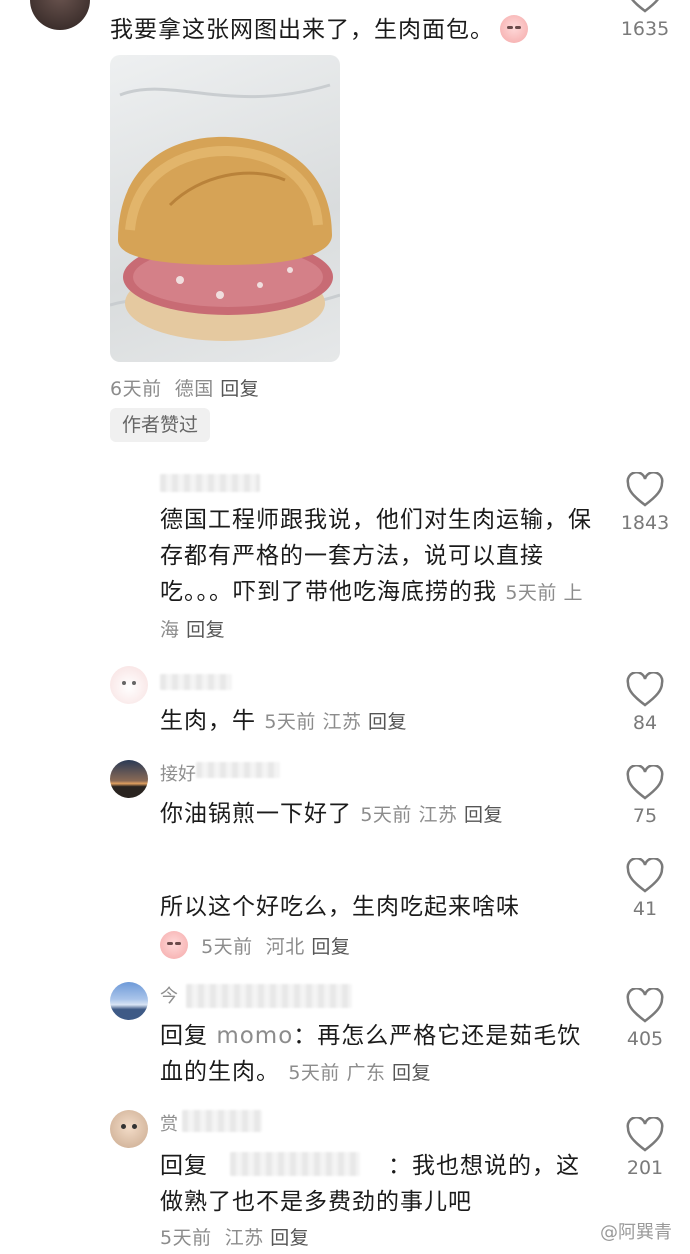 The height and width of the screenshot is (1254, 690). What do you see at coordinates (371, 1054) in the screenshot?
I see `comment-text: 回复 momo：再怎么严格它还是茹毛饮血的生肉。 5天前 广东 回复` at bounding box center [371, 1054].